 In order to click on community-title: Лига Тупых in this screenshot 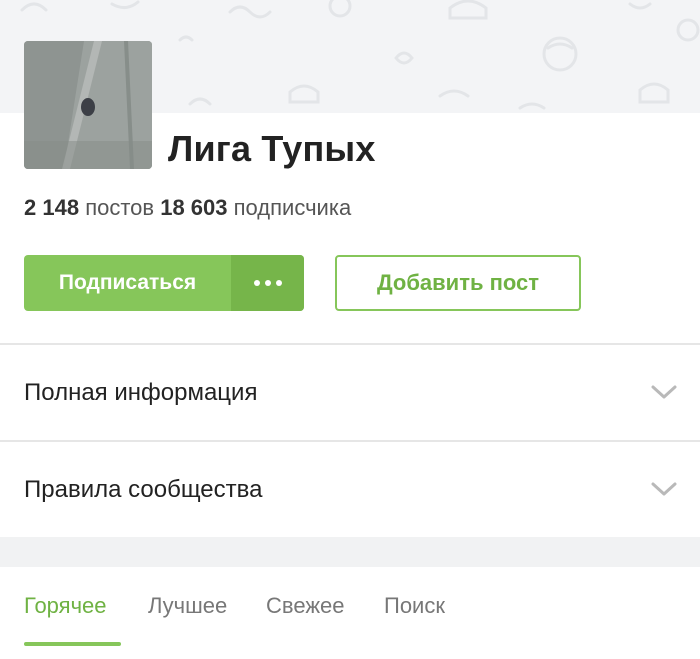, I will do `click(272, 148)`.